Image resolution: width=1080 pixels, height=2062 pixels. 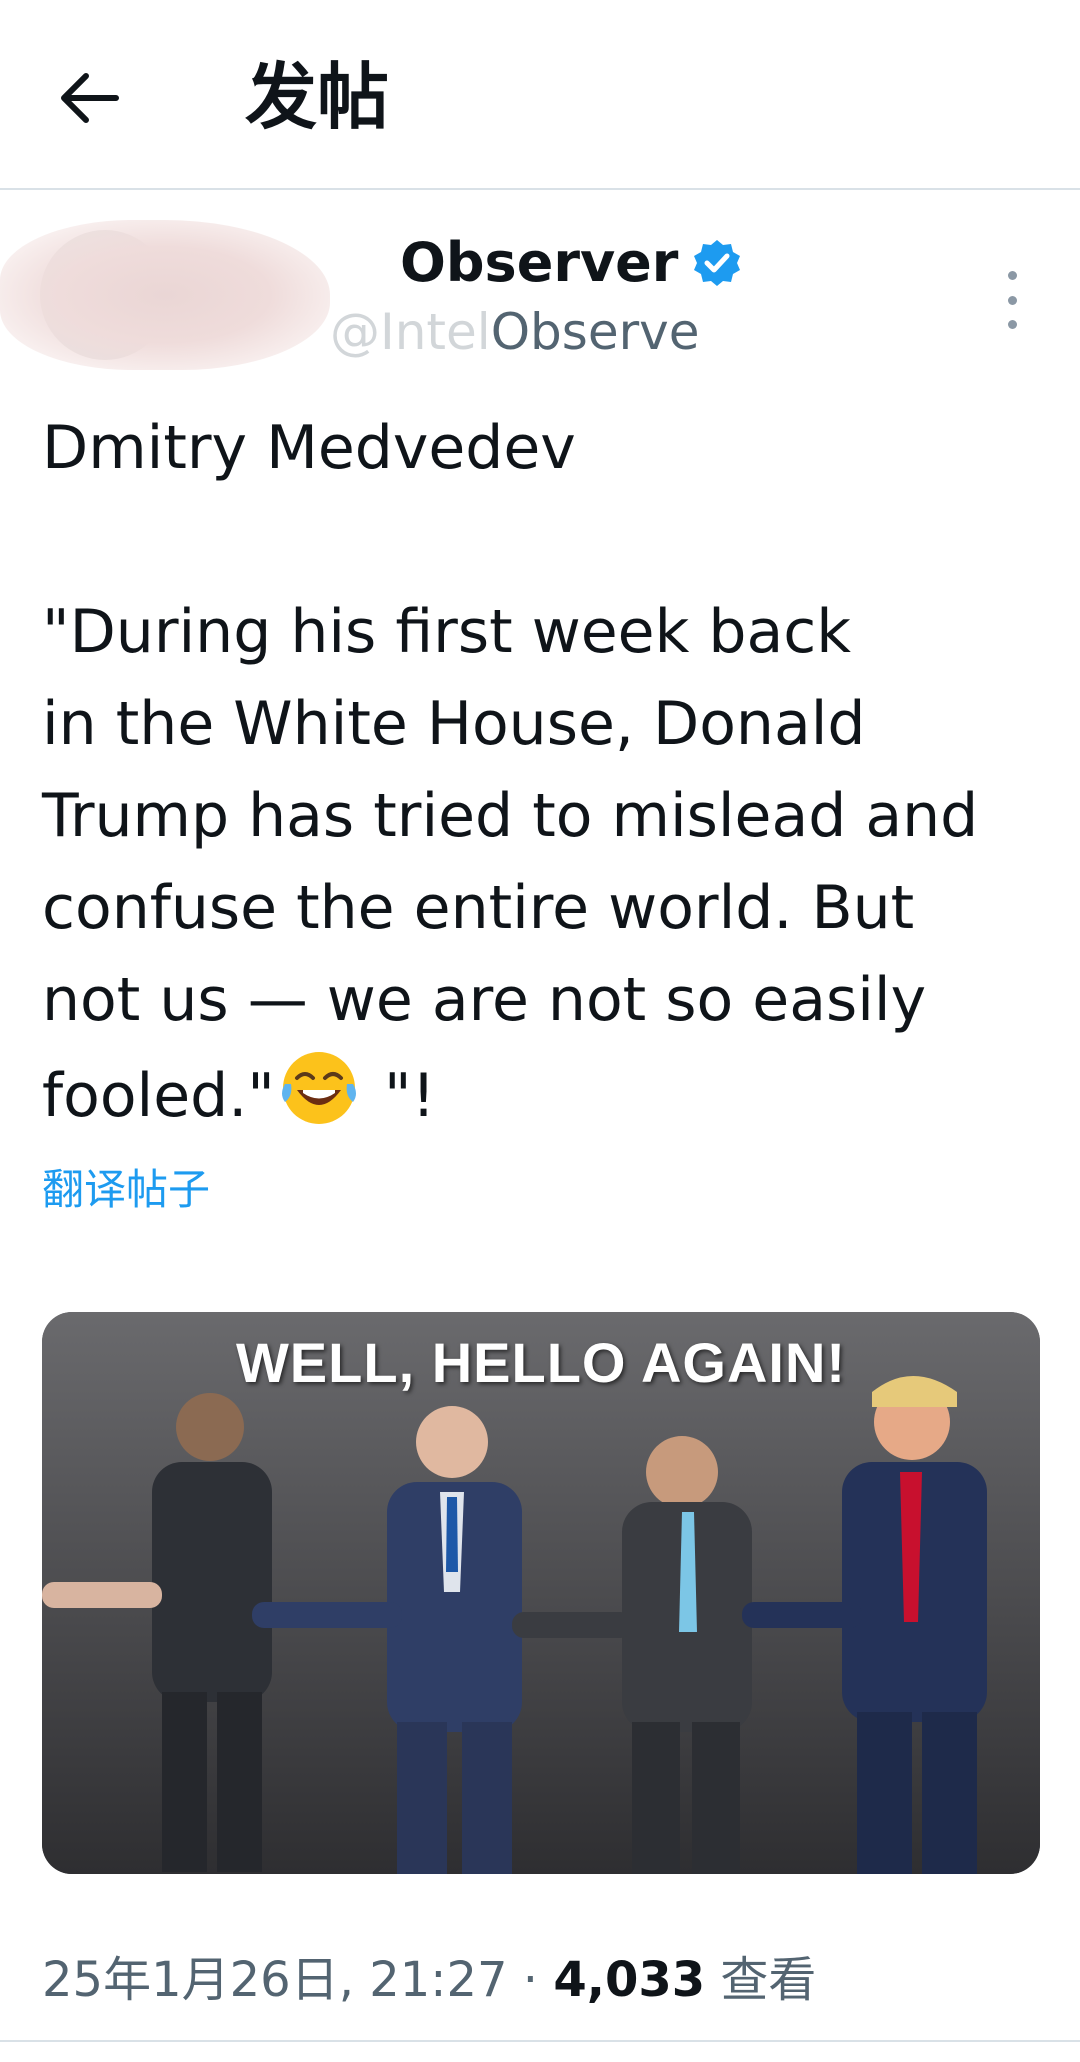 What do you see at coordinates (540, 2041) in the screenshot?
I see `divider` at bounding box center [540, 2041].